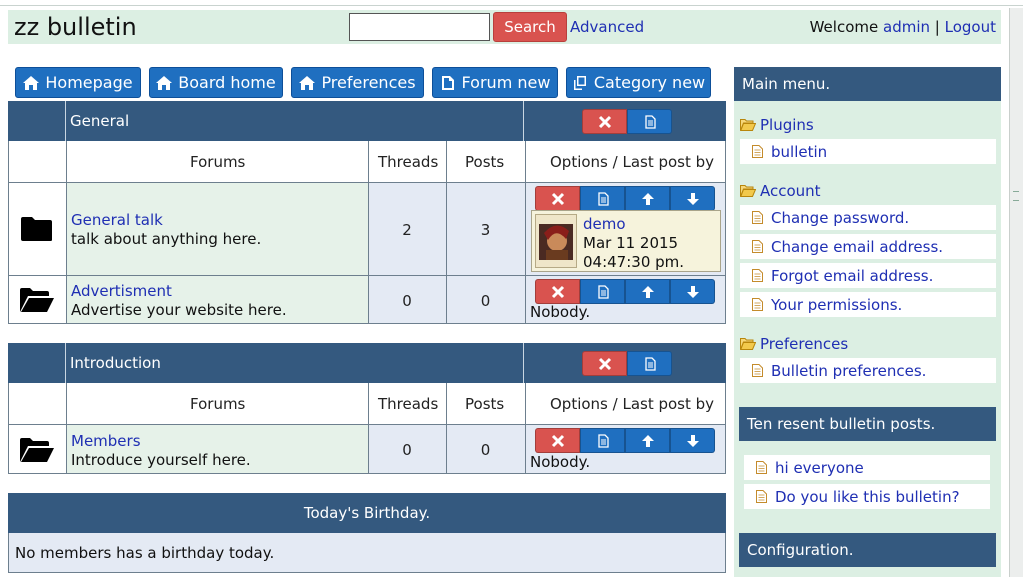 This screenshot has height=577, width=1023. Describe the element at coordinates (819, 468) in the screenshot. I see `recent-post-link: hi everyone` at that location.